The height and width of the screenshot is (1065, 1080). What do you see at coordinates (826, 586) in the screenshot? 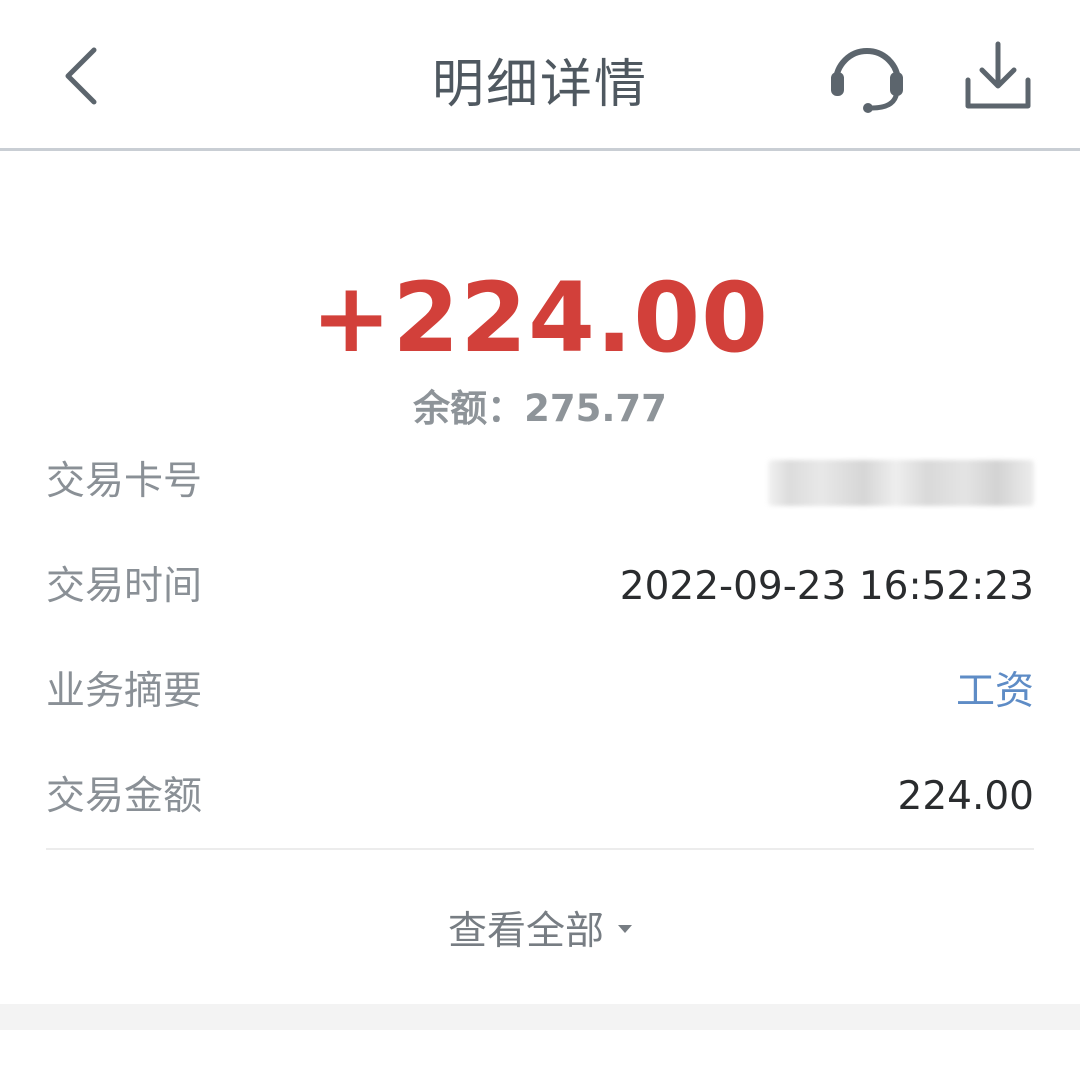
I see `transaction-time-value: 2022-09-23 16:52:23` at bounding box center [826, 586].